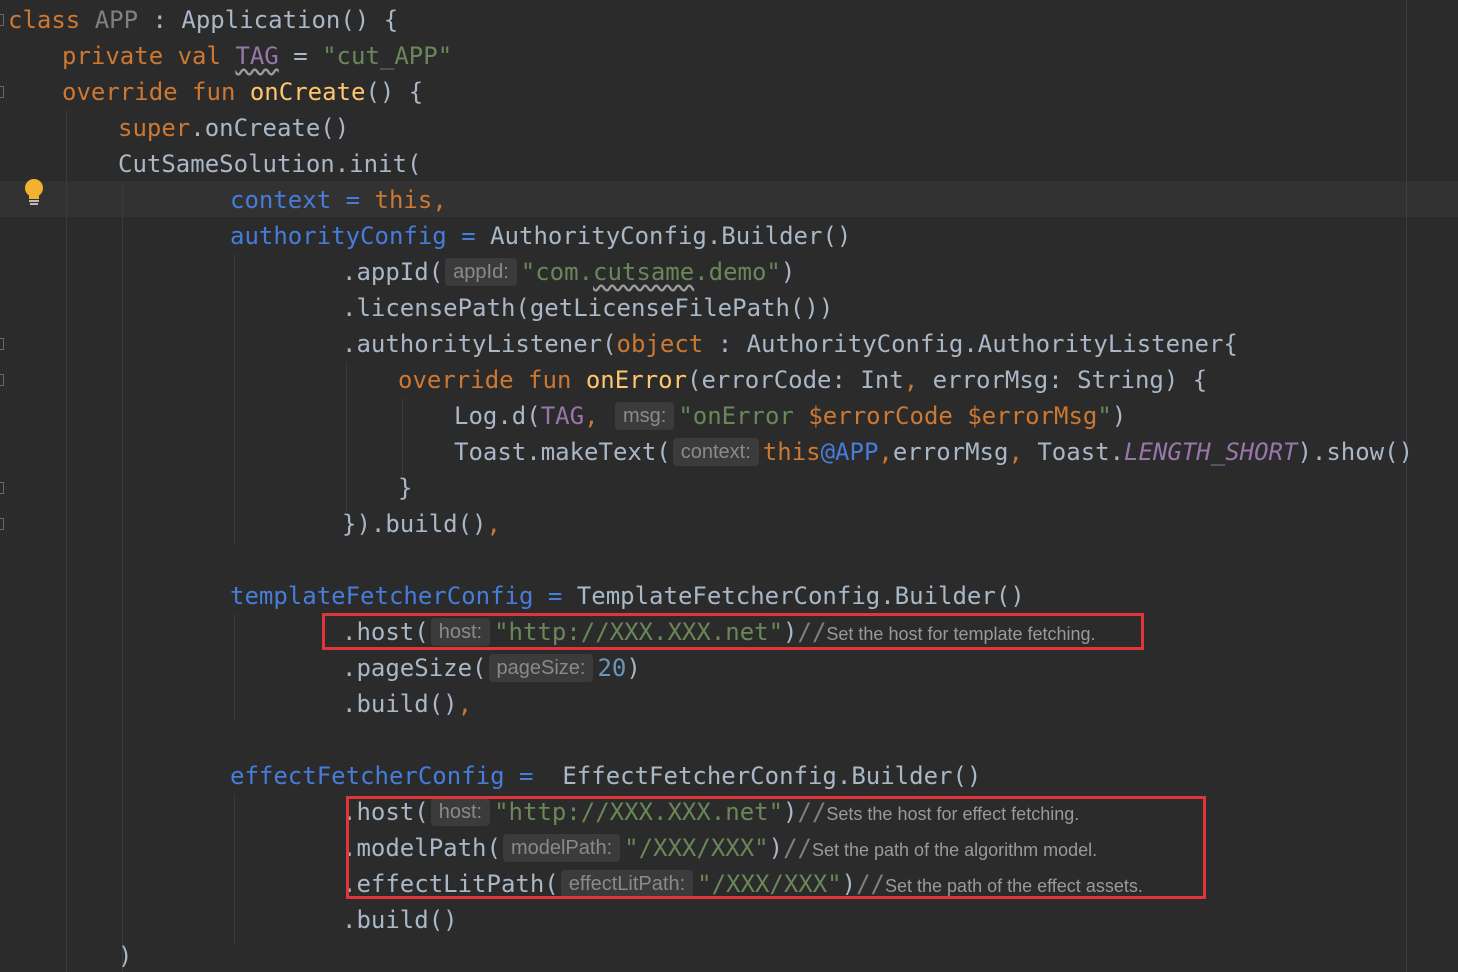  What do you see at coordinates (791, 452) in the screenshot?
I see `keyword: this` at bounding box center [791, 452].